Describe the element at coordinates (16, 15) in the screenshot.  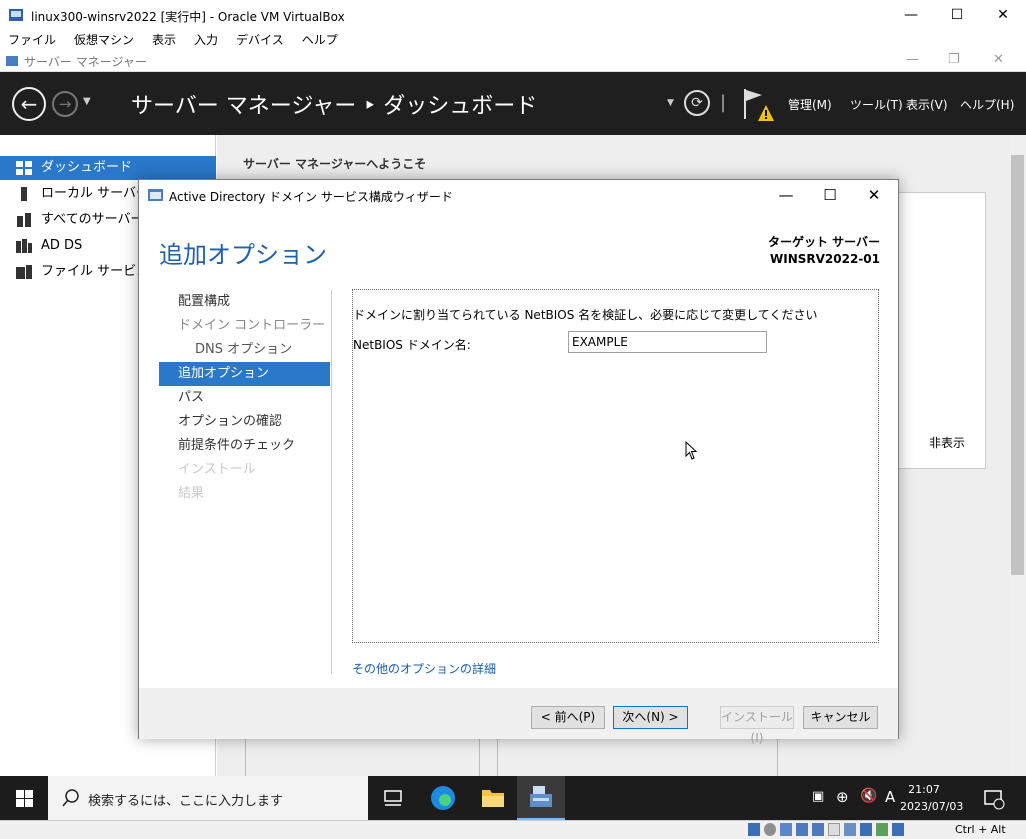
I see `virtualbox-icon` at that location.